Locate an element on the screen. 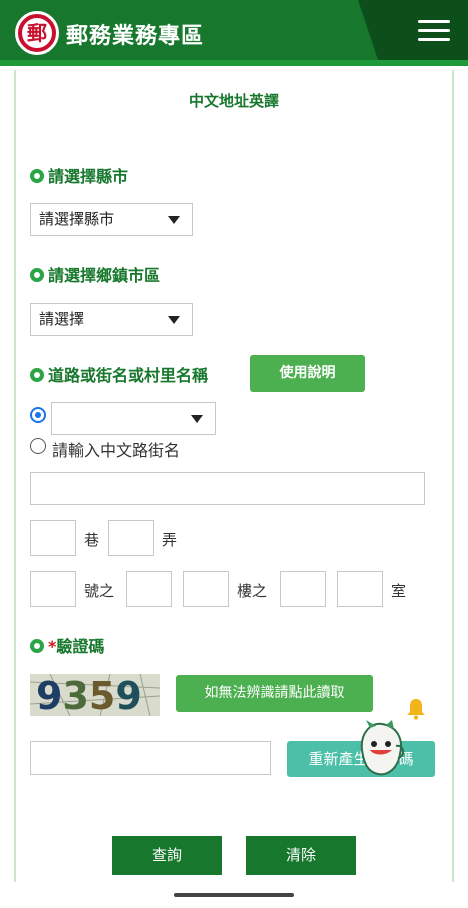 The width and height of the screenshot is (468, 908). township-label-text: 請選擇鄉鎮市區 is located at coordinates (104, 275).